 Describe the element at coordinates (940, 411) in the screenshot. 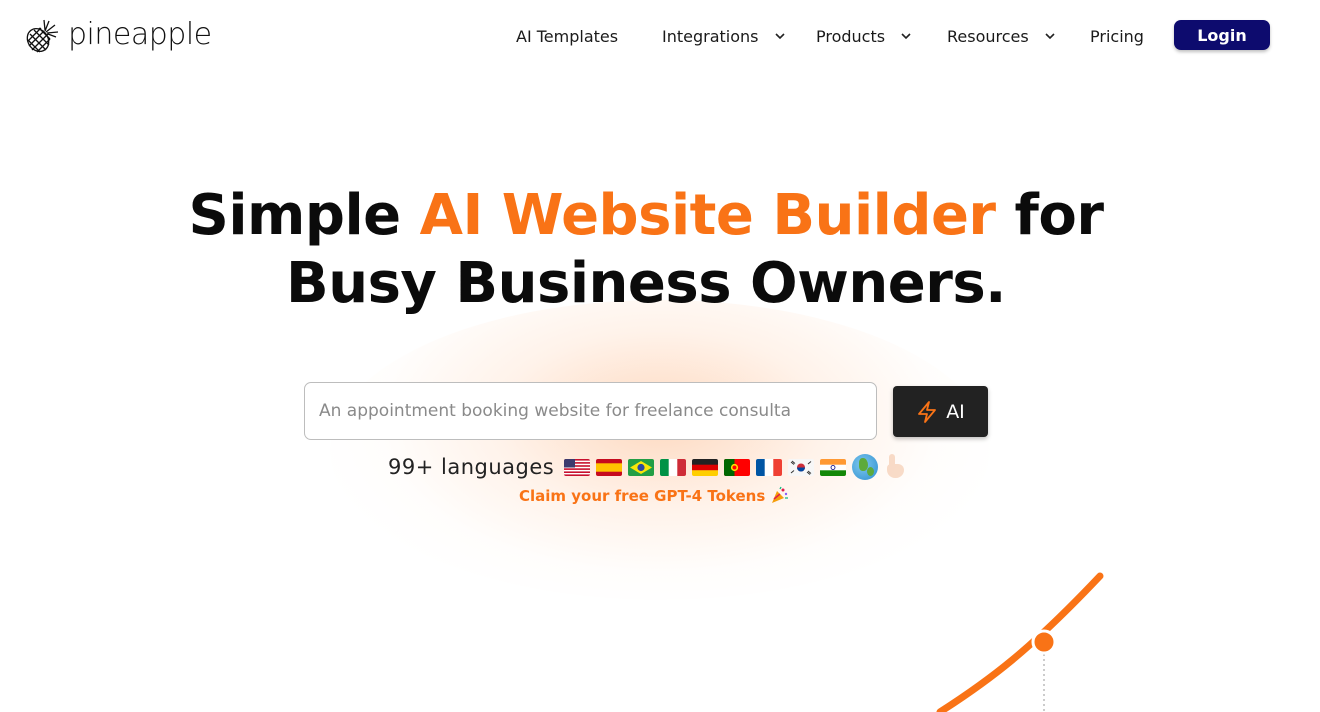

I see `ai-generate-button: AI` at that location.